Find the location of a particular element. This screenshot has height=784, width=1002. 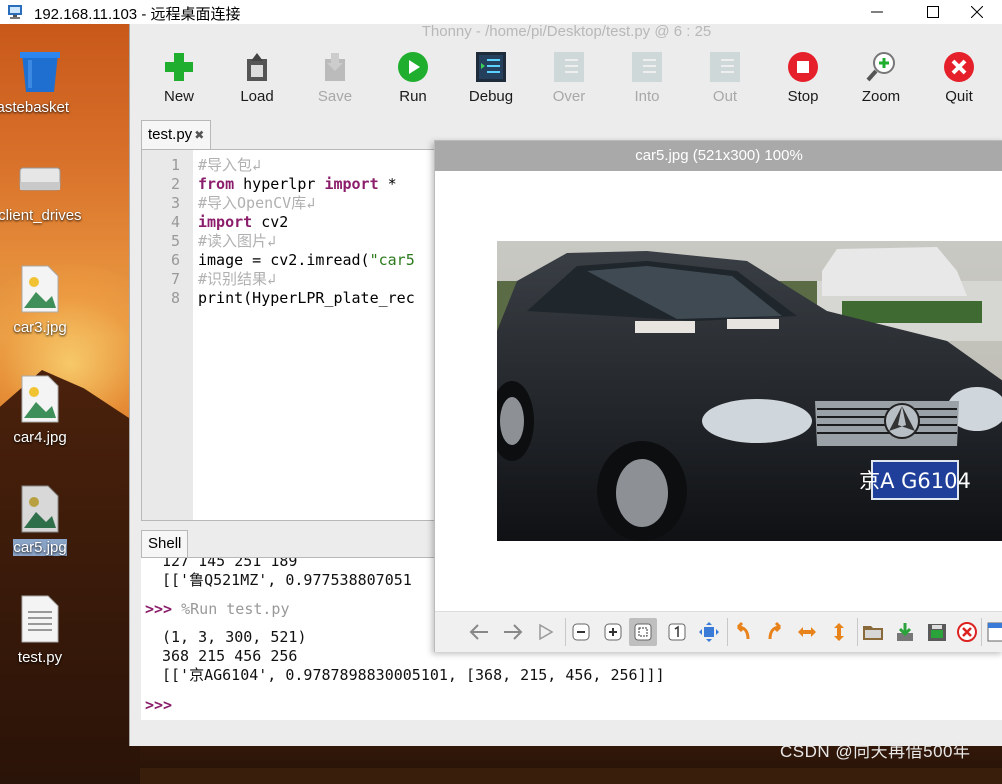

shell-prompt: >>> is located at coordinates (159, 705).